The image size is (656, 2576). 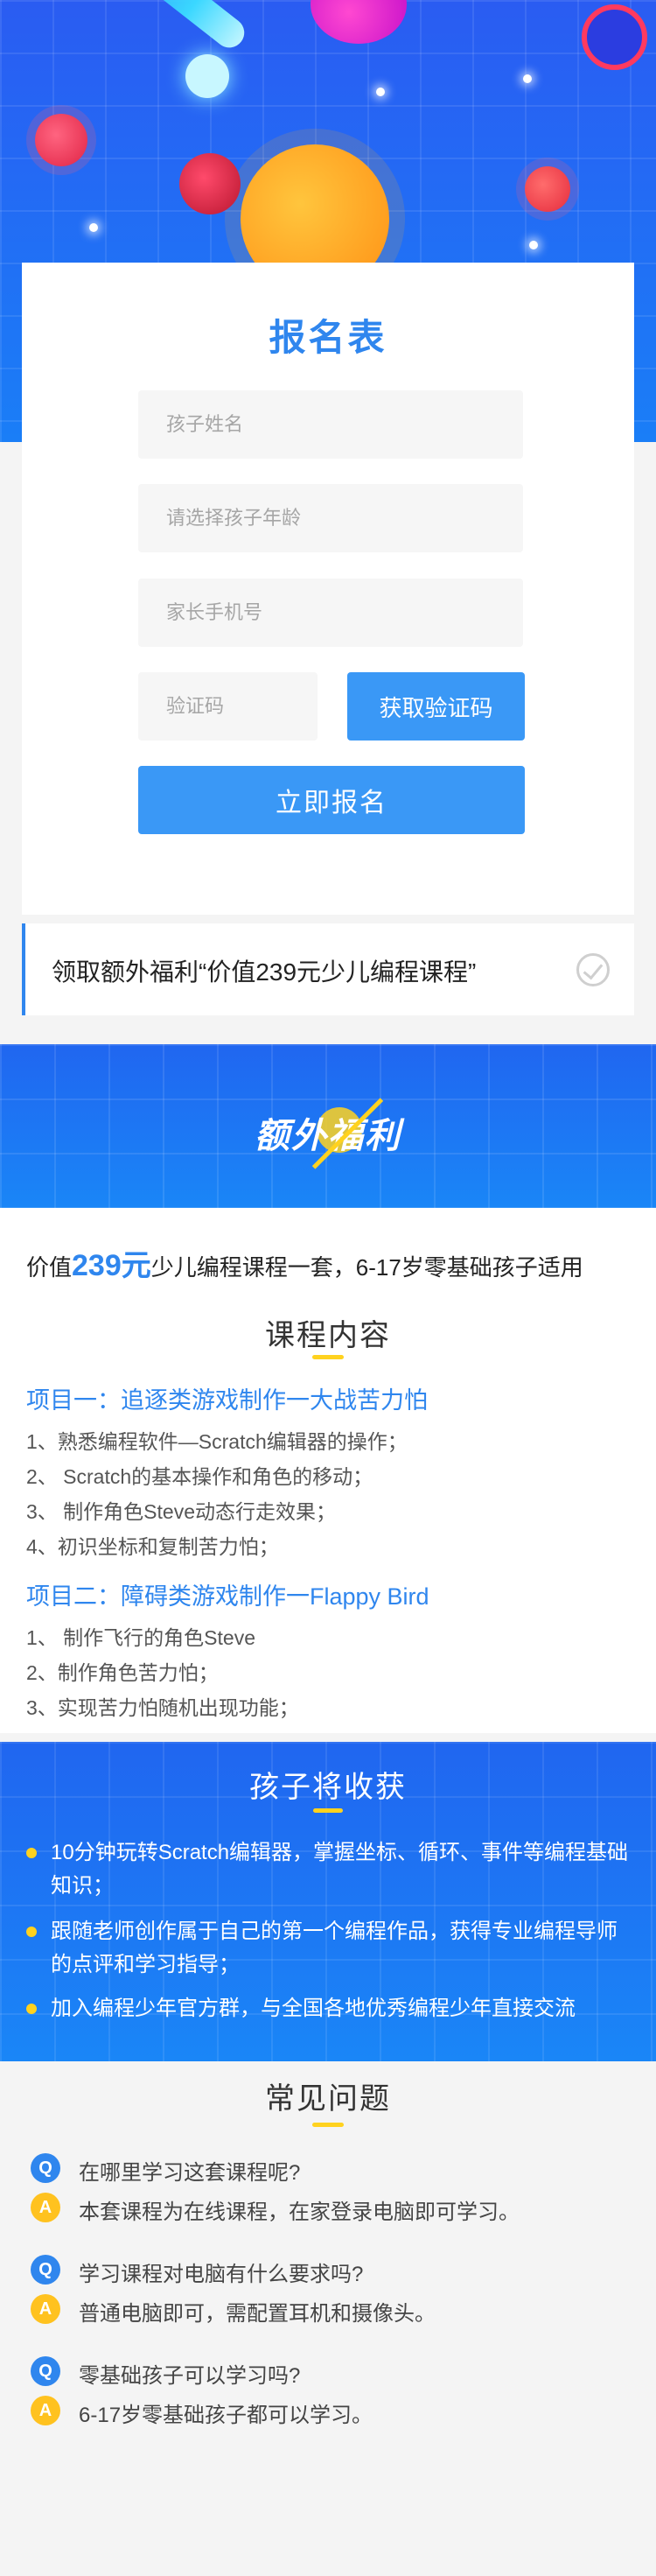 What do you see at coordinates (328, 1335) in the screenshot?
I see `course-content-title: 课程内容` at bounding box center [328, 1335].